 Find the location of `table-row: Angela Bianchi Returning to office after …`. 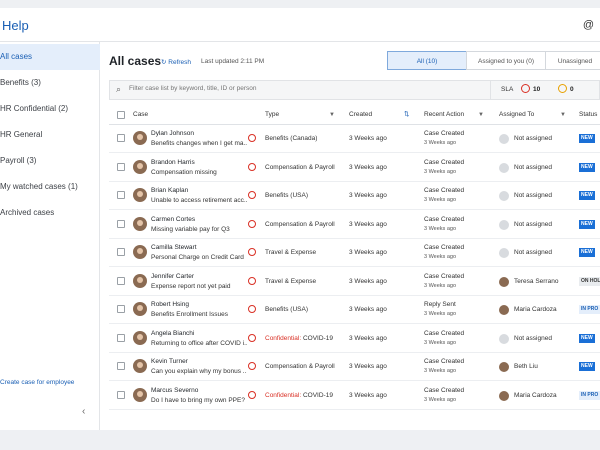

table-row: Angela Bianchi Returning to office after … is located at coordinates (354, 339).